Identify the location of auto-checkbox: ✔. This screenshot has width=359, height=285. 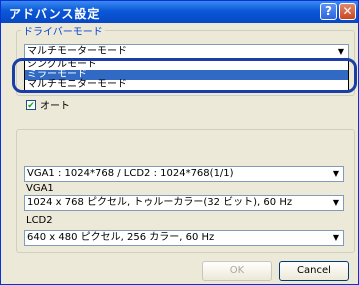
(31, 105).